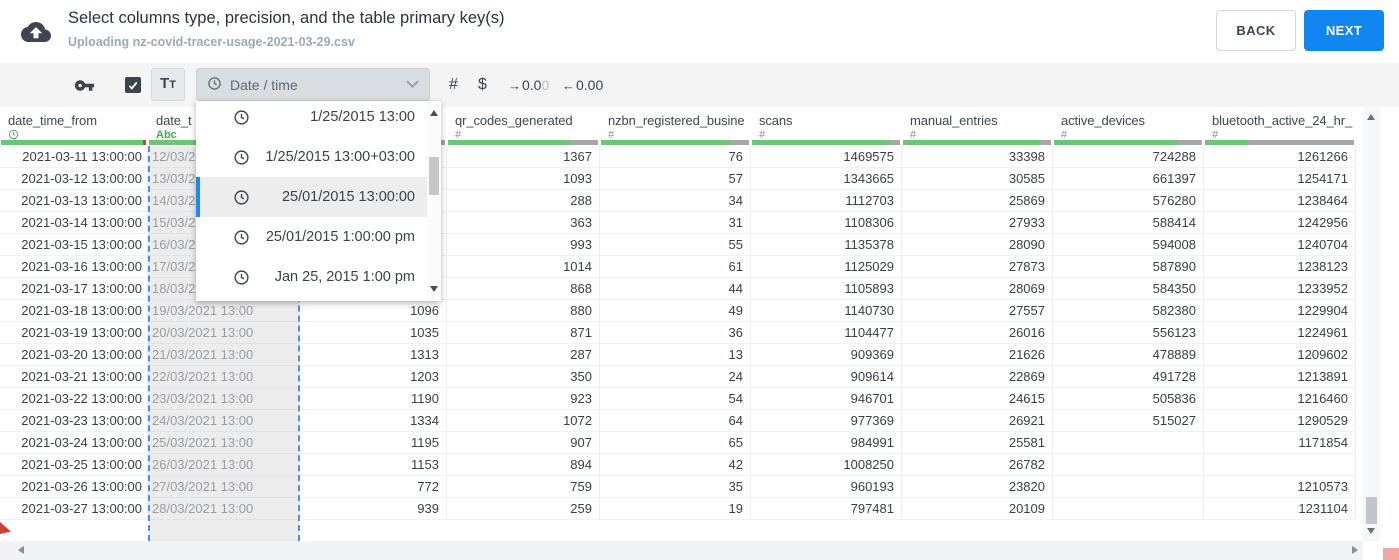  Describe the element at coordinates (224, 509) in the screenshot. I see `table-cell: 28/03/2021 13:00` at that location.